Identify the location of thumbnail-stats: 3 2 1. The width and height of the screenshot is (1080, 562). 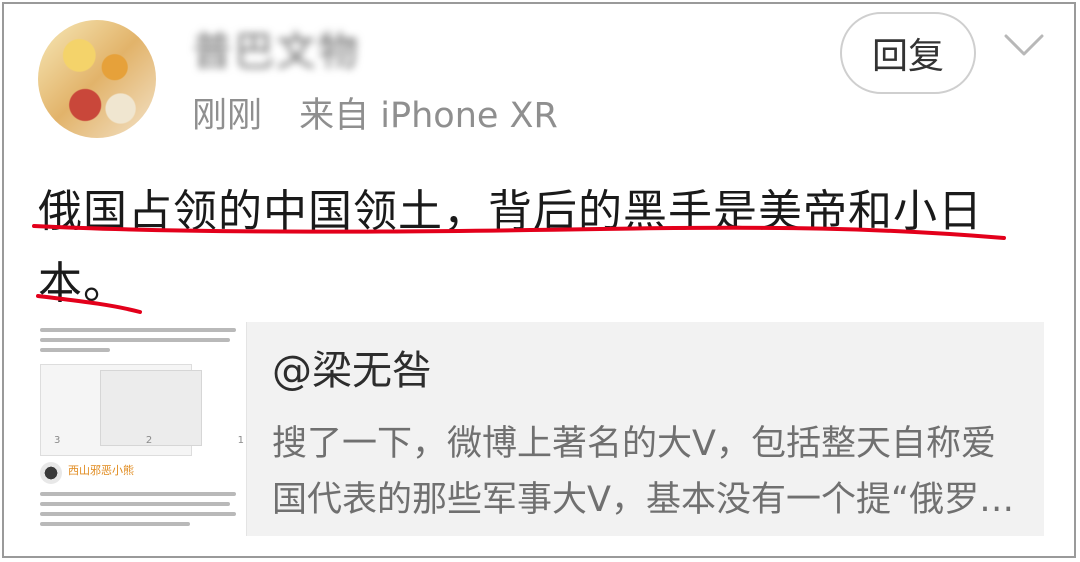
(149, 440).